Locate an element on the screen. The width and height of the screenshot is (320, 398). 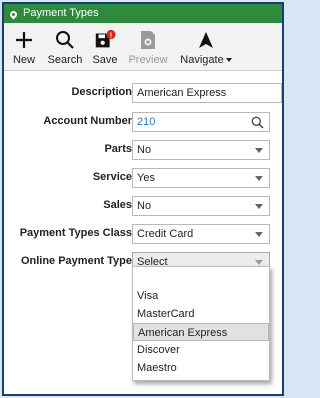
sales-value: No is located at coordinates (144, 206).